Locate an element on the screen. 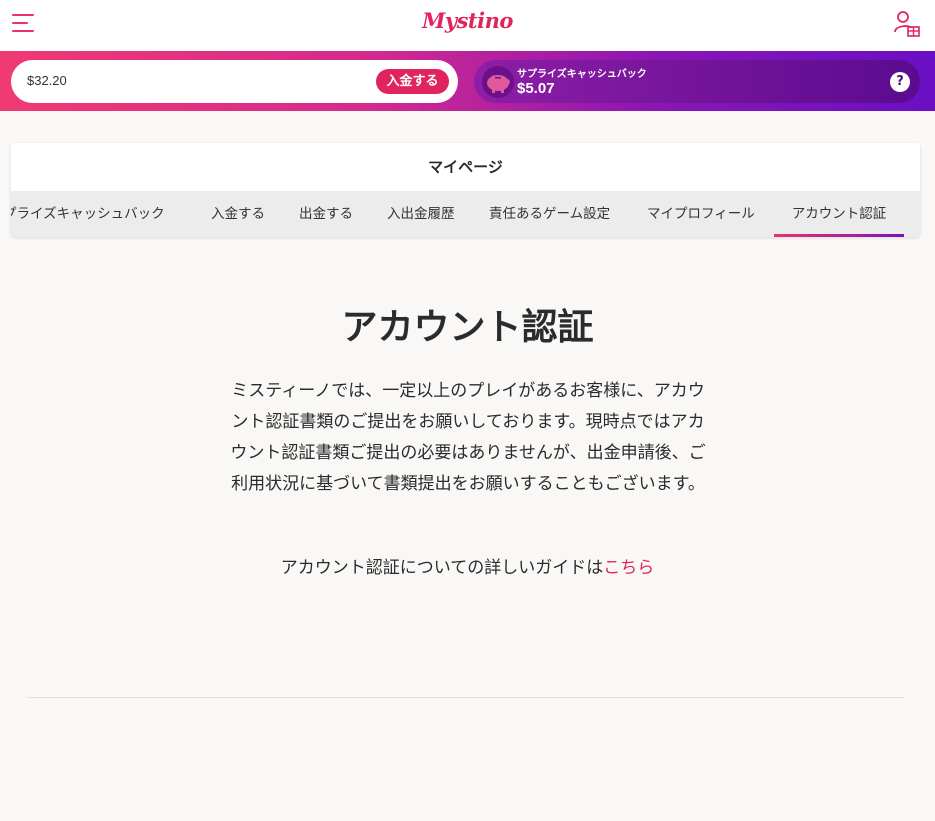  cashback-amount: $5.07 is located at coordinates (536, 88).